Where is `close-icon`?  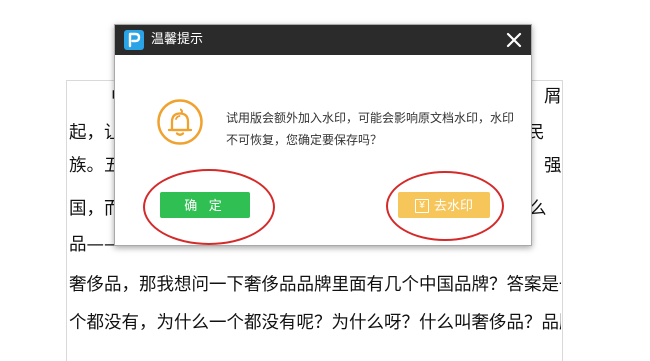
close-icon is located at coordinates (514, 40).